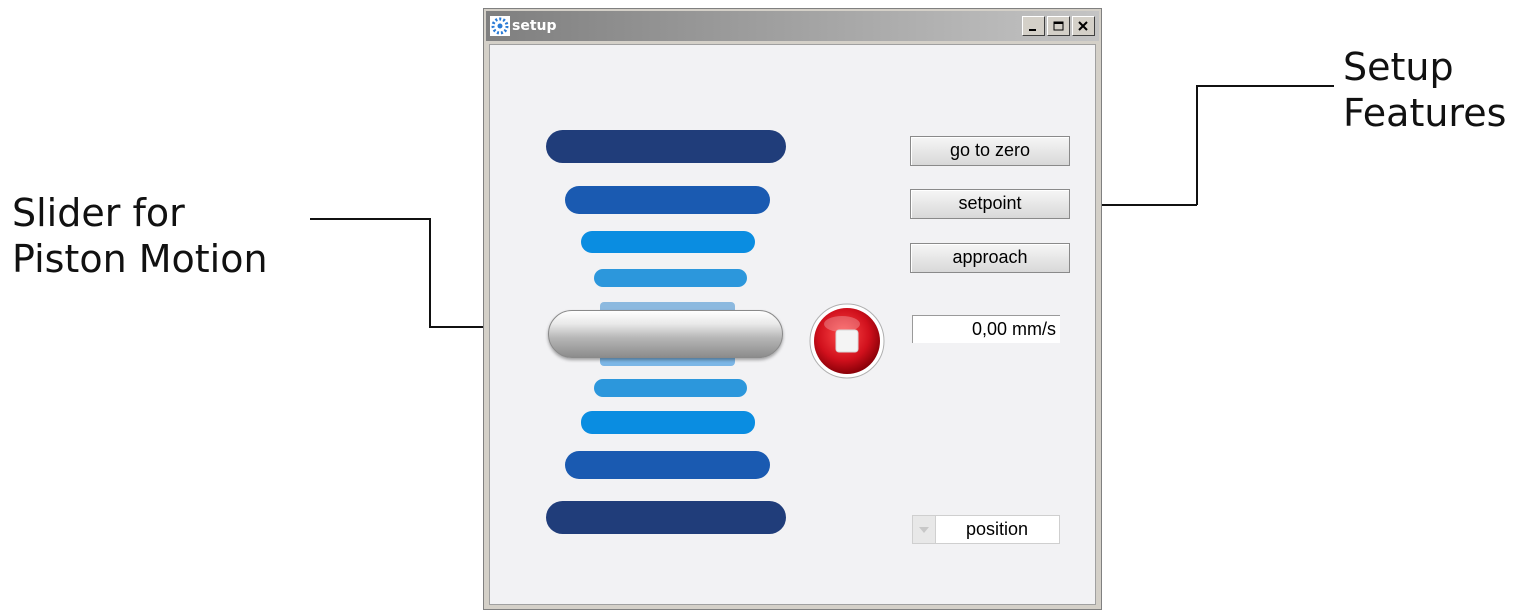 This screenshot has height=610, width=1527. Describe the element at coordinates (1425, 113) in the screenshot. I see `setup-callout-line2: Features` at that location.